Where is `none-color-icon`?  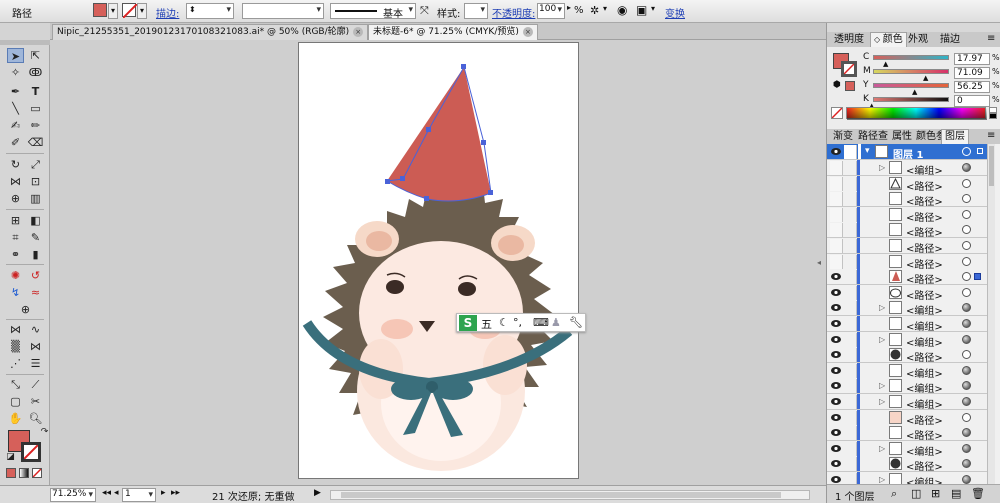
none-color-icon is located at coordinates (837, 113).